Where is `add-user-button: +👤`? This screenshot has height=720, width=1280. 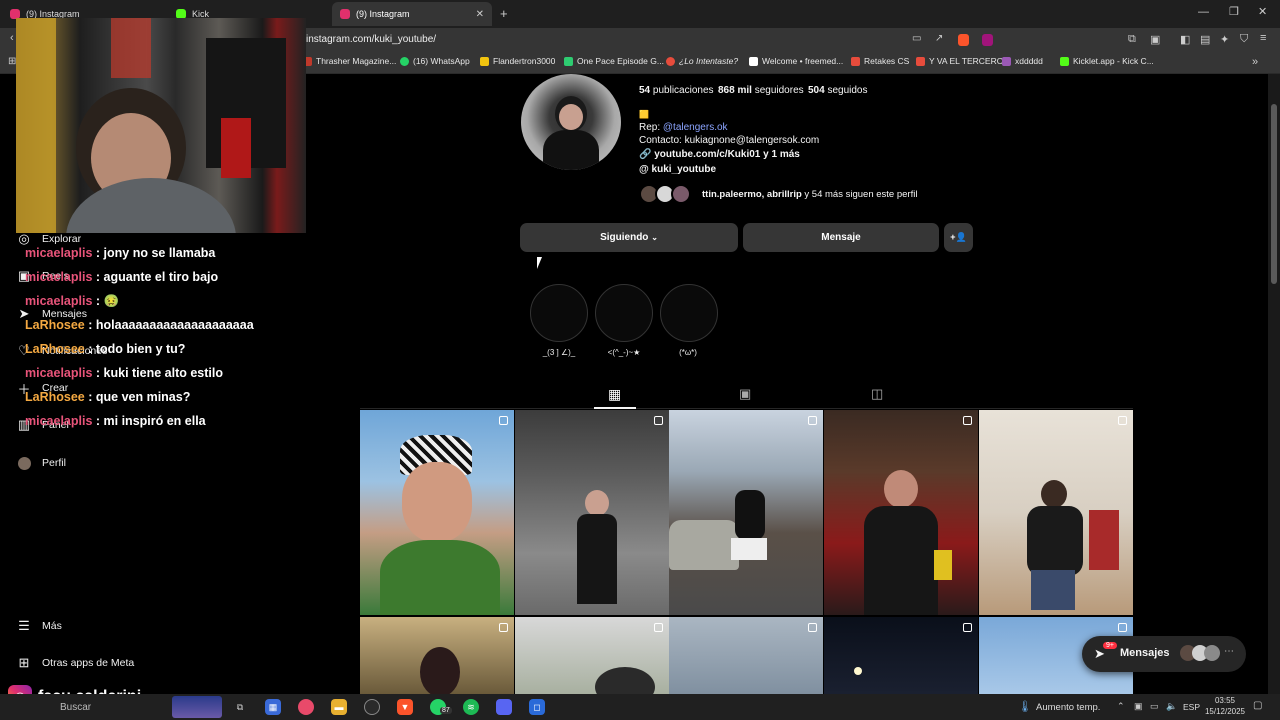 add-user-button: +👤 is located at coordinates (958, 237).